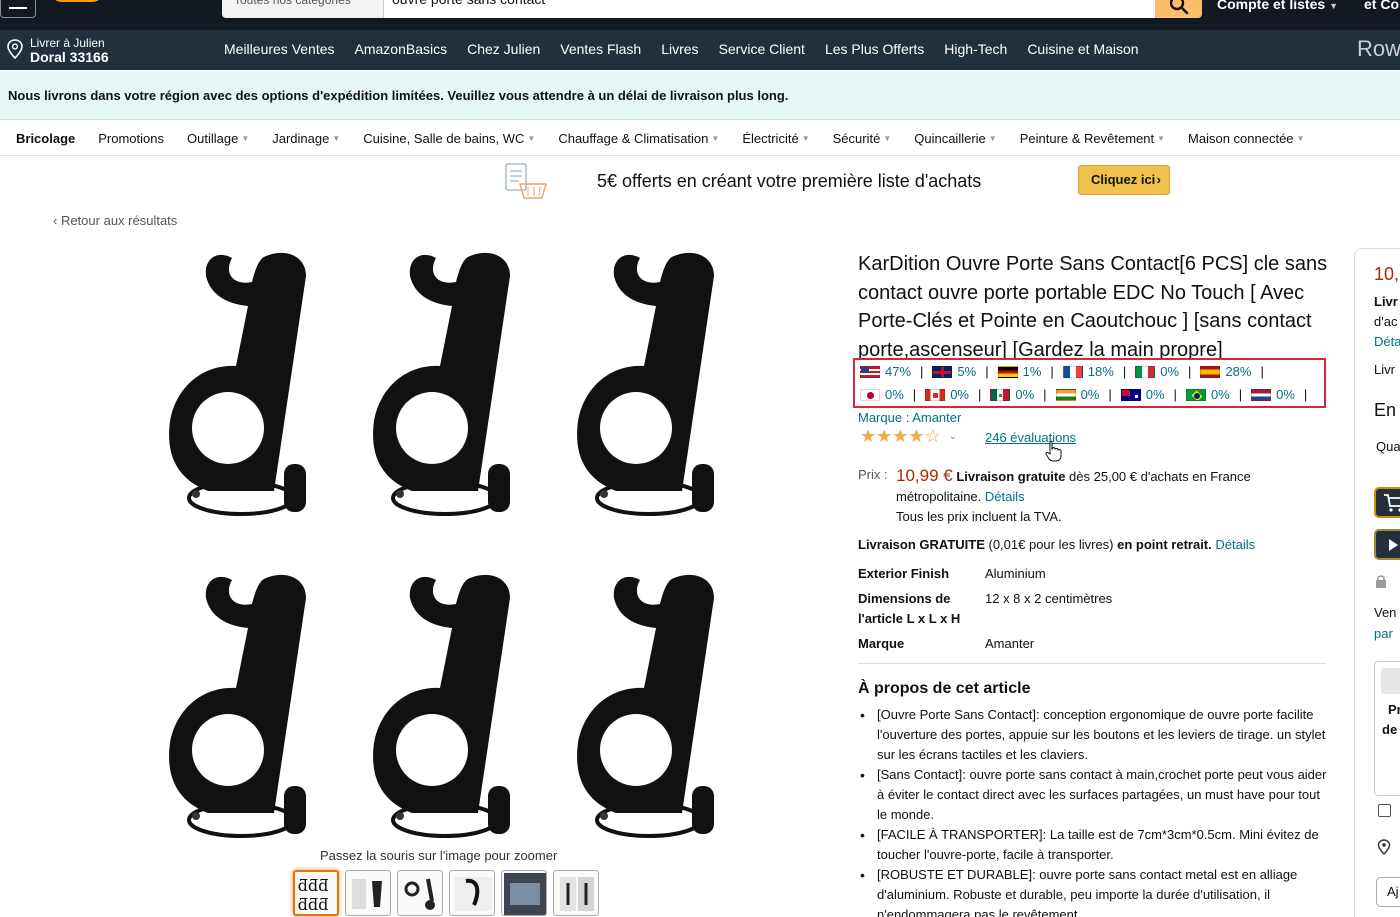 This screenshot has height=917, width=1400. What do you see at coordinates (115, 220) in the screenshot?
I see `back-to-results-link: ‹ Retour aux résultats` at bounding box center [115, 220].